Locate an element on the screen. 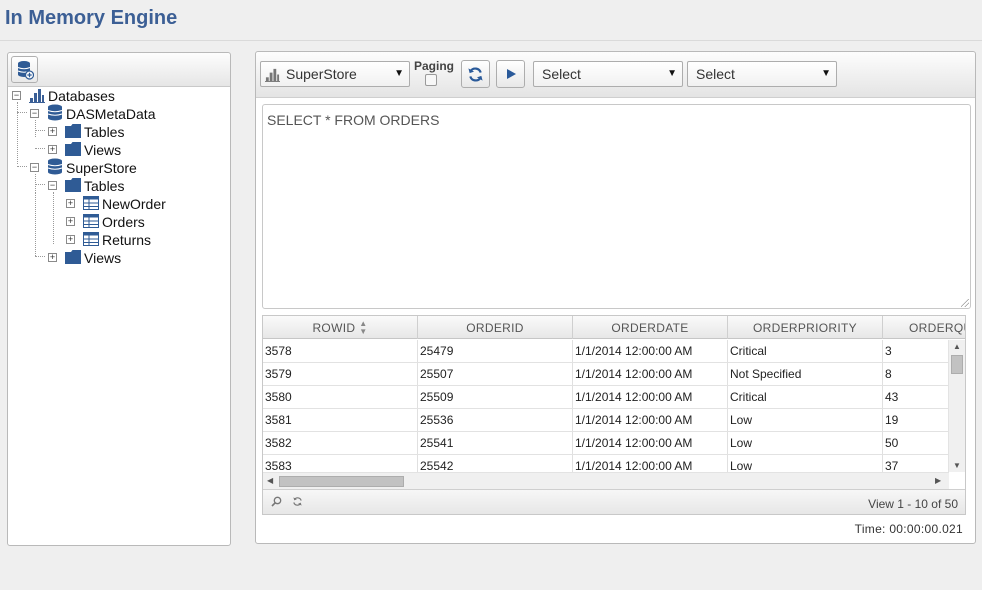  tree-node-label: NewOrder is located at coordinates (134, 204).